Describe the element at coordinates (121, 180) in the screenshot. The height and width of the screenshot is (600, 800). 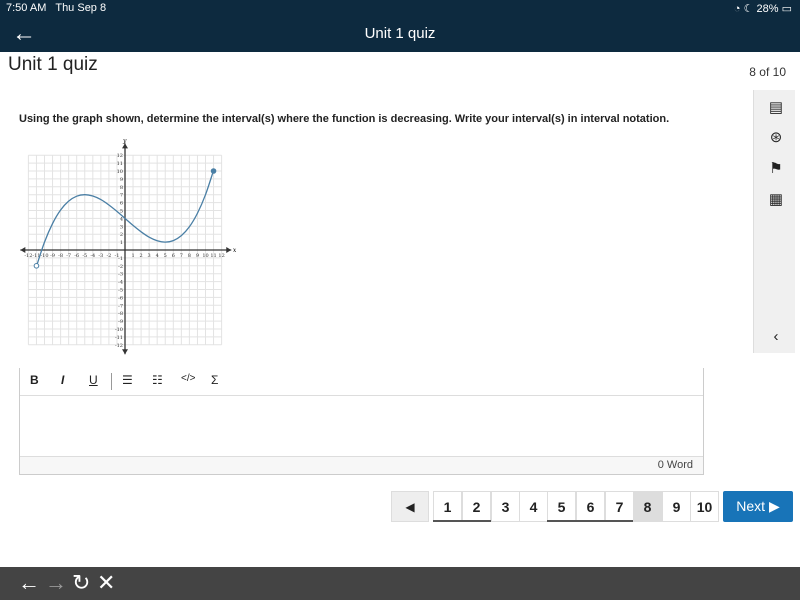
I see `y-tick-label: 9` at that location.